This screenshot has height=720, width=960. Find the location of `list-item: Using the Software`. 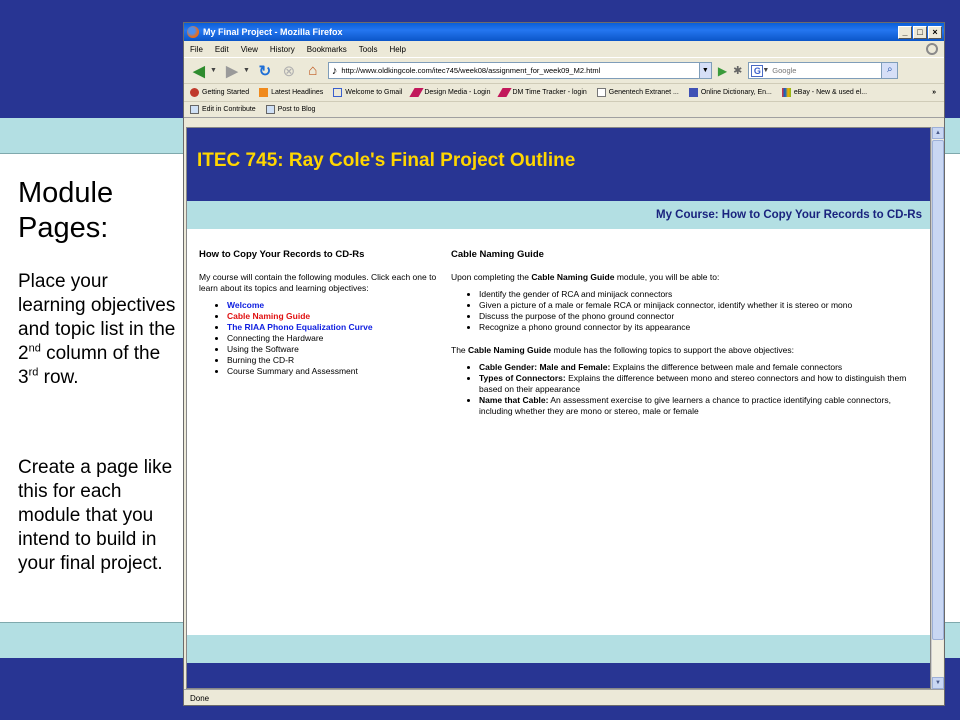

list-item: Using the Software is located at coordinates (335, 349).